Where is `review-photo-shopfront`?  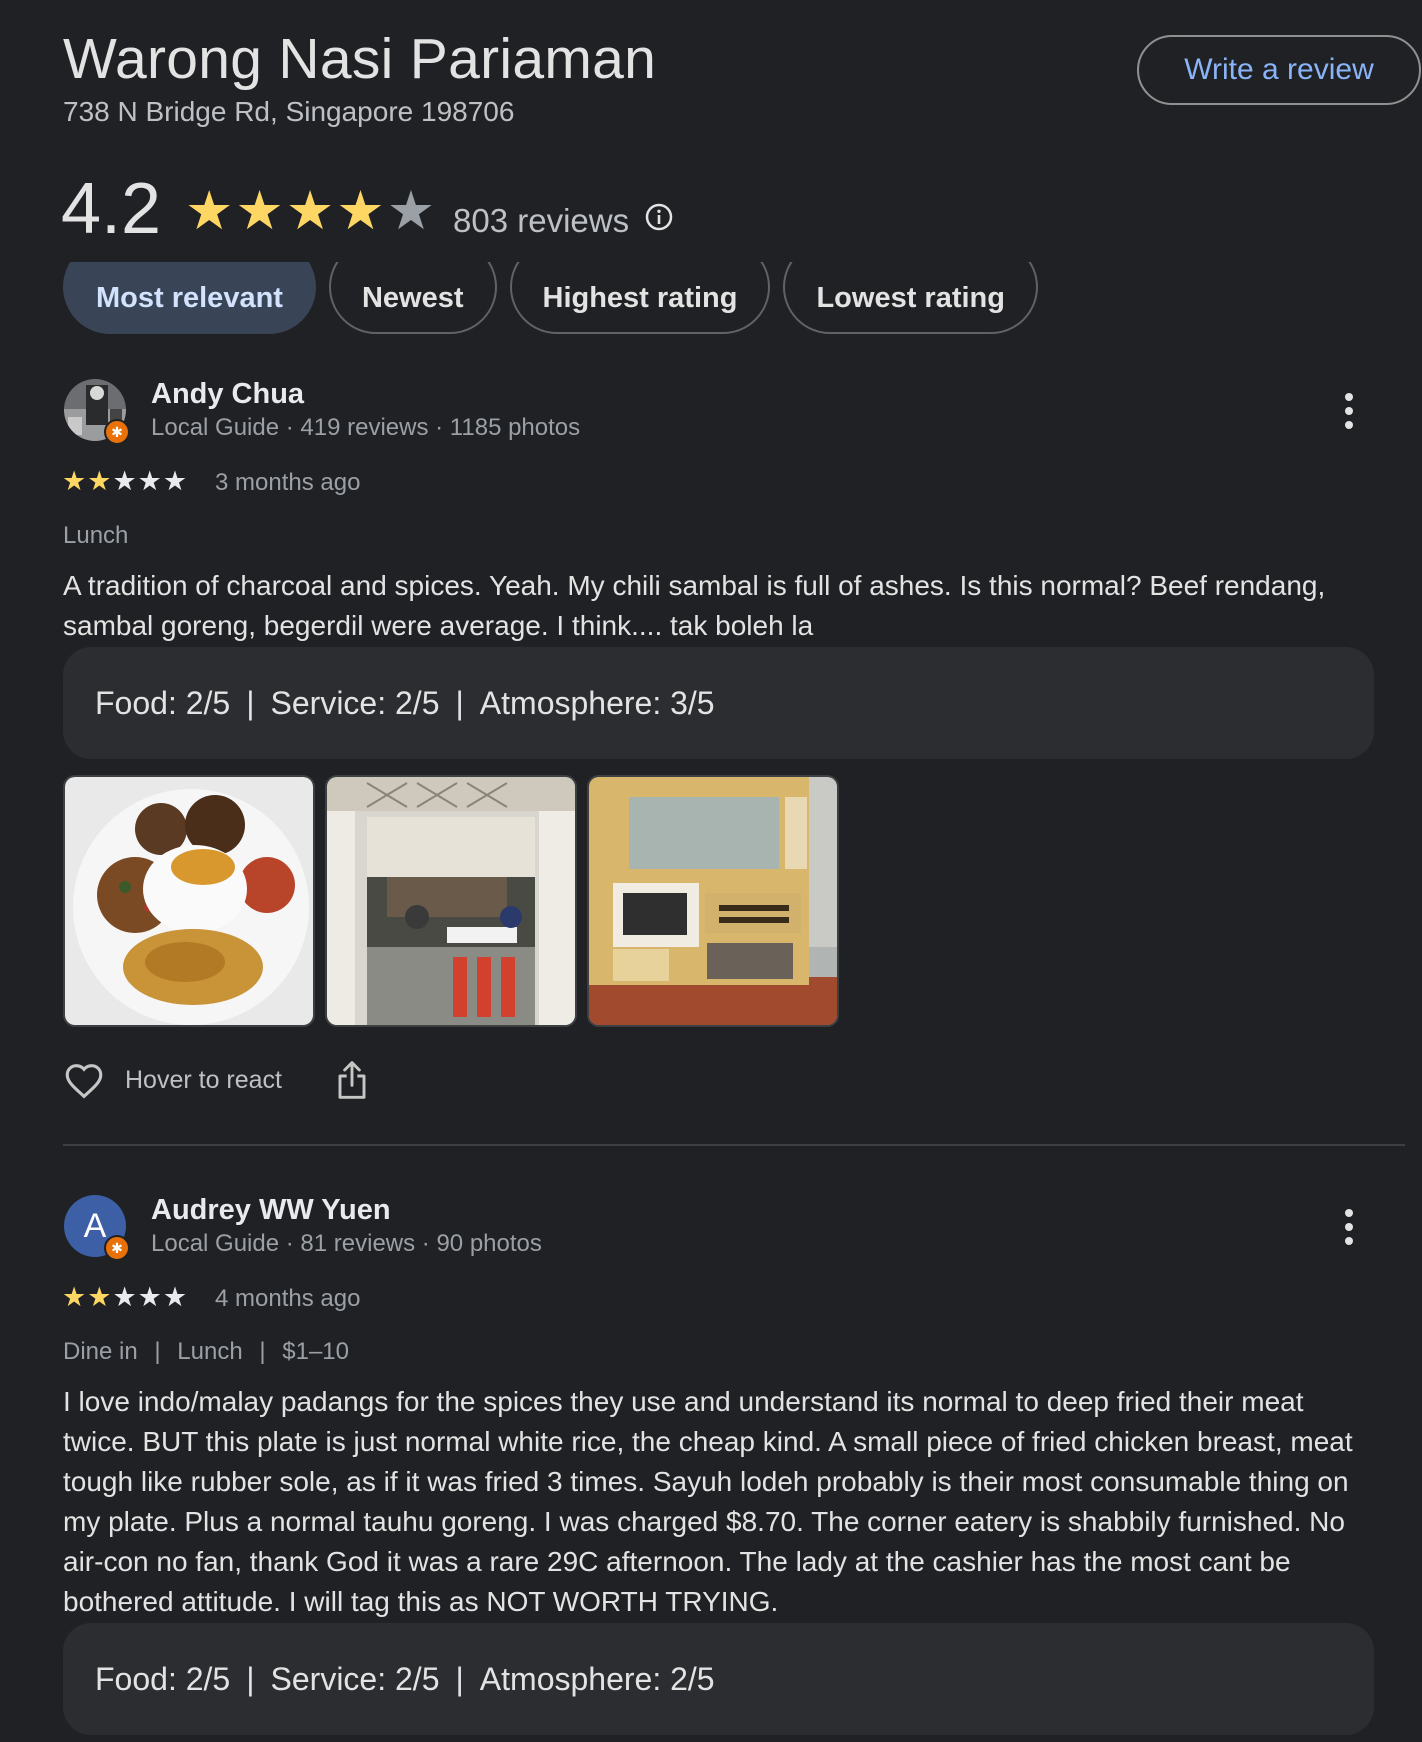 review-photo-shopfront is located at coordinates (713, 901).